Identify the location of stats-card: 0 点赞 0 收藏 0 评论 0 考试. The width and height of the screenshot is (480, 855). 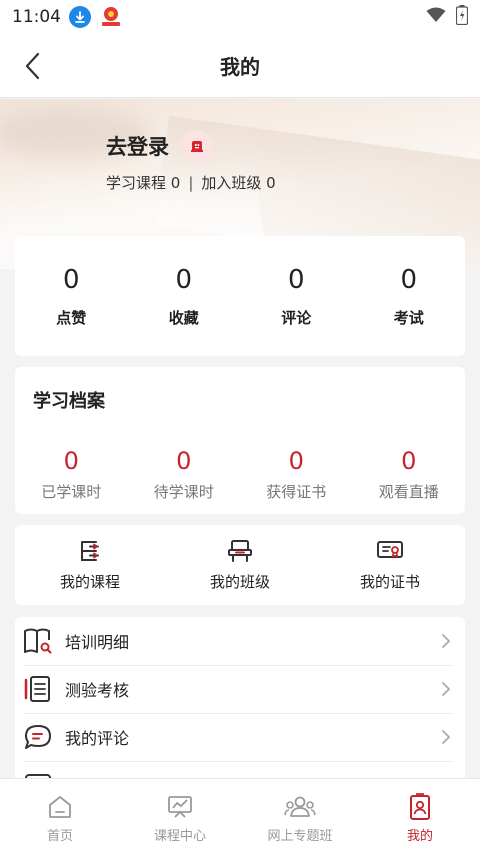
(240, 296).